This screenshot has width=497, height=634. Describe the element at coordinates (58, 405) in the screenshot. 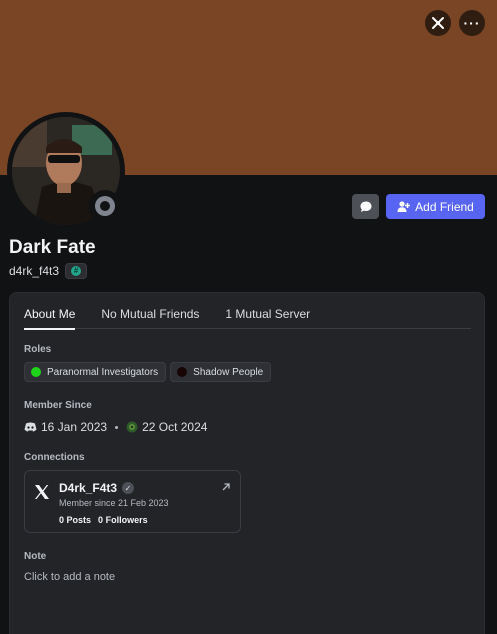

I see `member-since-title: Member Since` at that location.